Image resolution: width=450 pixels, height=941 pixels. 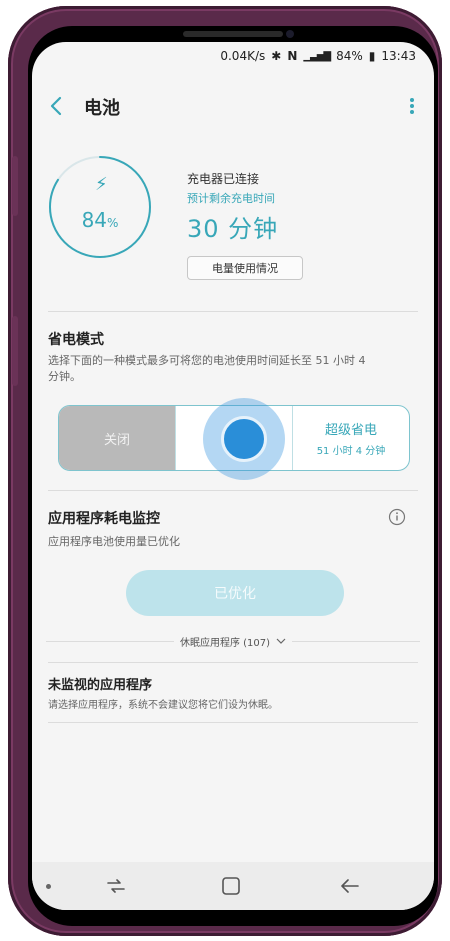 What do you see at coordinates (101, 184) in the screenshot?
I see `charging-bolt-icon: ⚡` at bounding box center [101, 184].